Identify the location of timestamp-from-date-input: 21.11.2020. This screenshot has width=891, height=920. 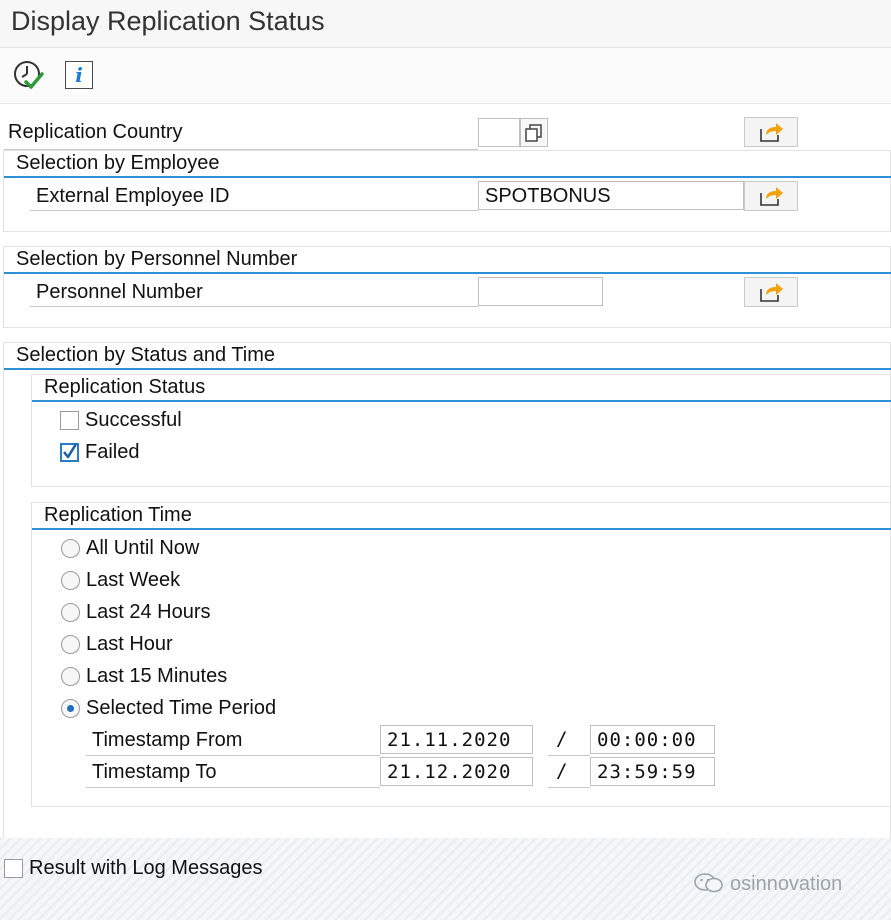
(456, 739).